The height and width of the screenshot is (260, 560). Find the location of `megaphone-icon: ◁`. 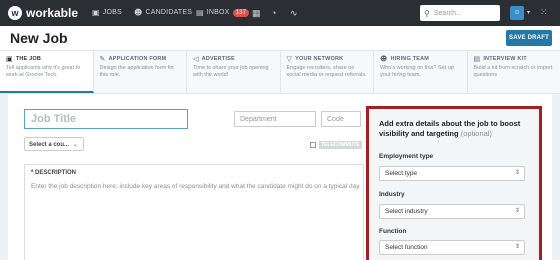

megaphone-icon: ◁ is located at coordinates (196, 59).